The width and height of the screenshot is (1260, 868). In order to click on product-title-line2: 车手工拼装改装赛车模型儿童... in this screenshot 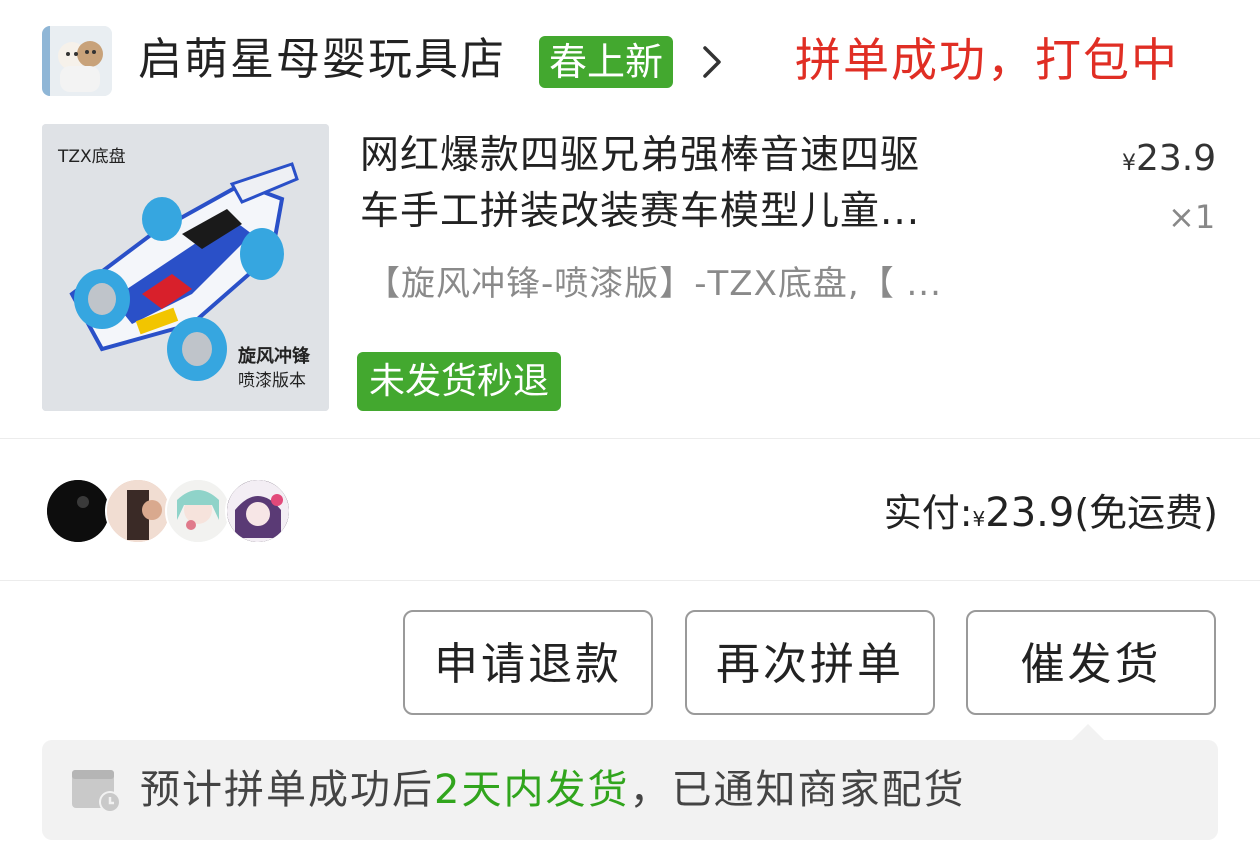, I will do `click(640, 211)`.